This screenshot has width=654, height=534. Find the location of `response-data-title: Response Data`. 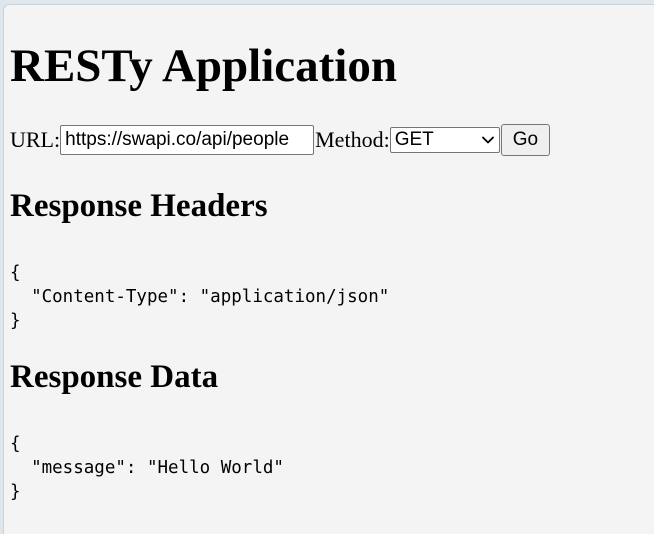

response-data-title: Response Data is located at coordinates (114, 377).